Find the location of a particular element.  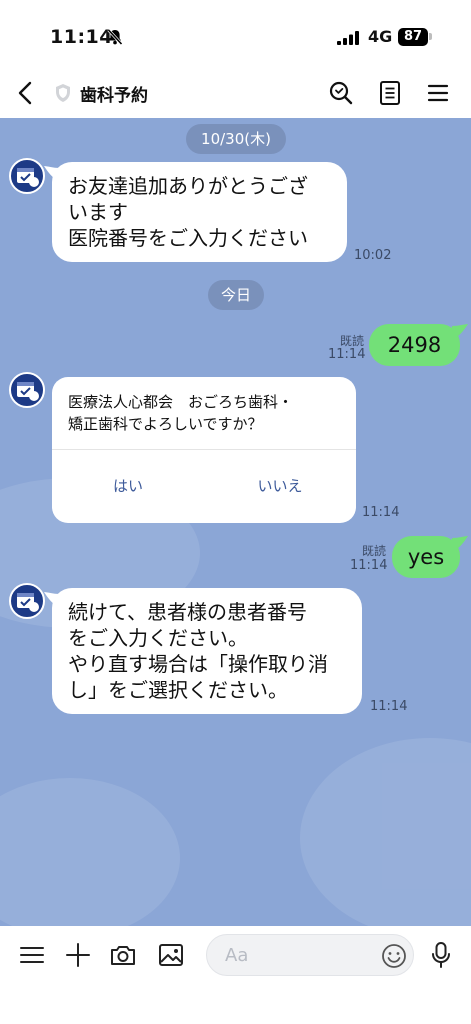

no-button: いいえ is located at coordinates (280, 486).